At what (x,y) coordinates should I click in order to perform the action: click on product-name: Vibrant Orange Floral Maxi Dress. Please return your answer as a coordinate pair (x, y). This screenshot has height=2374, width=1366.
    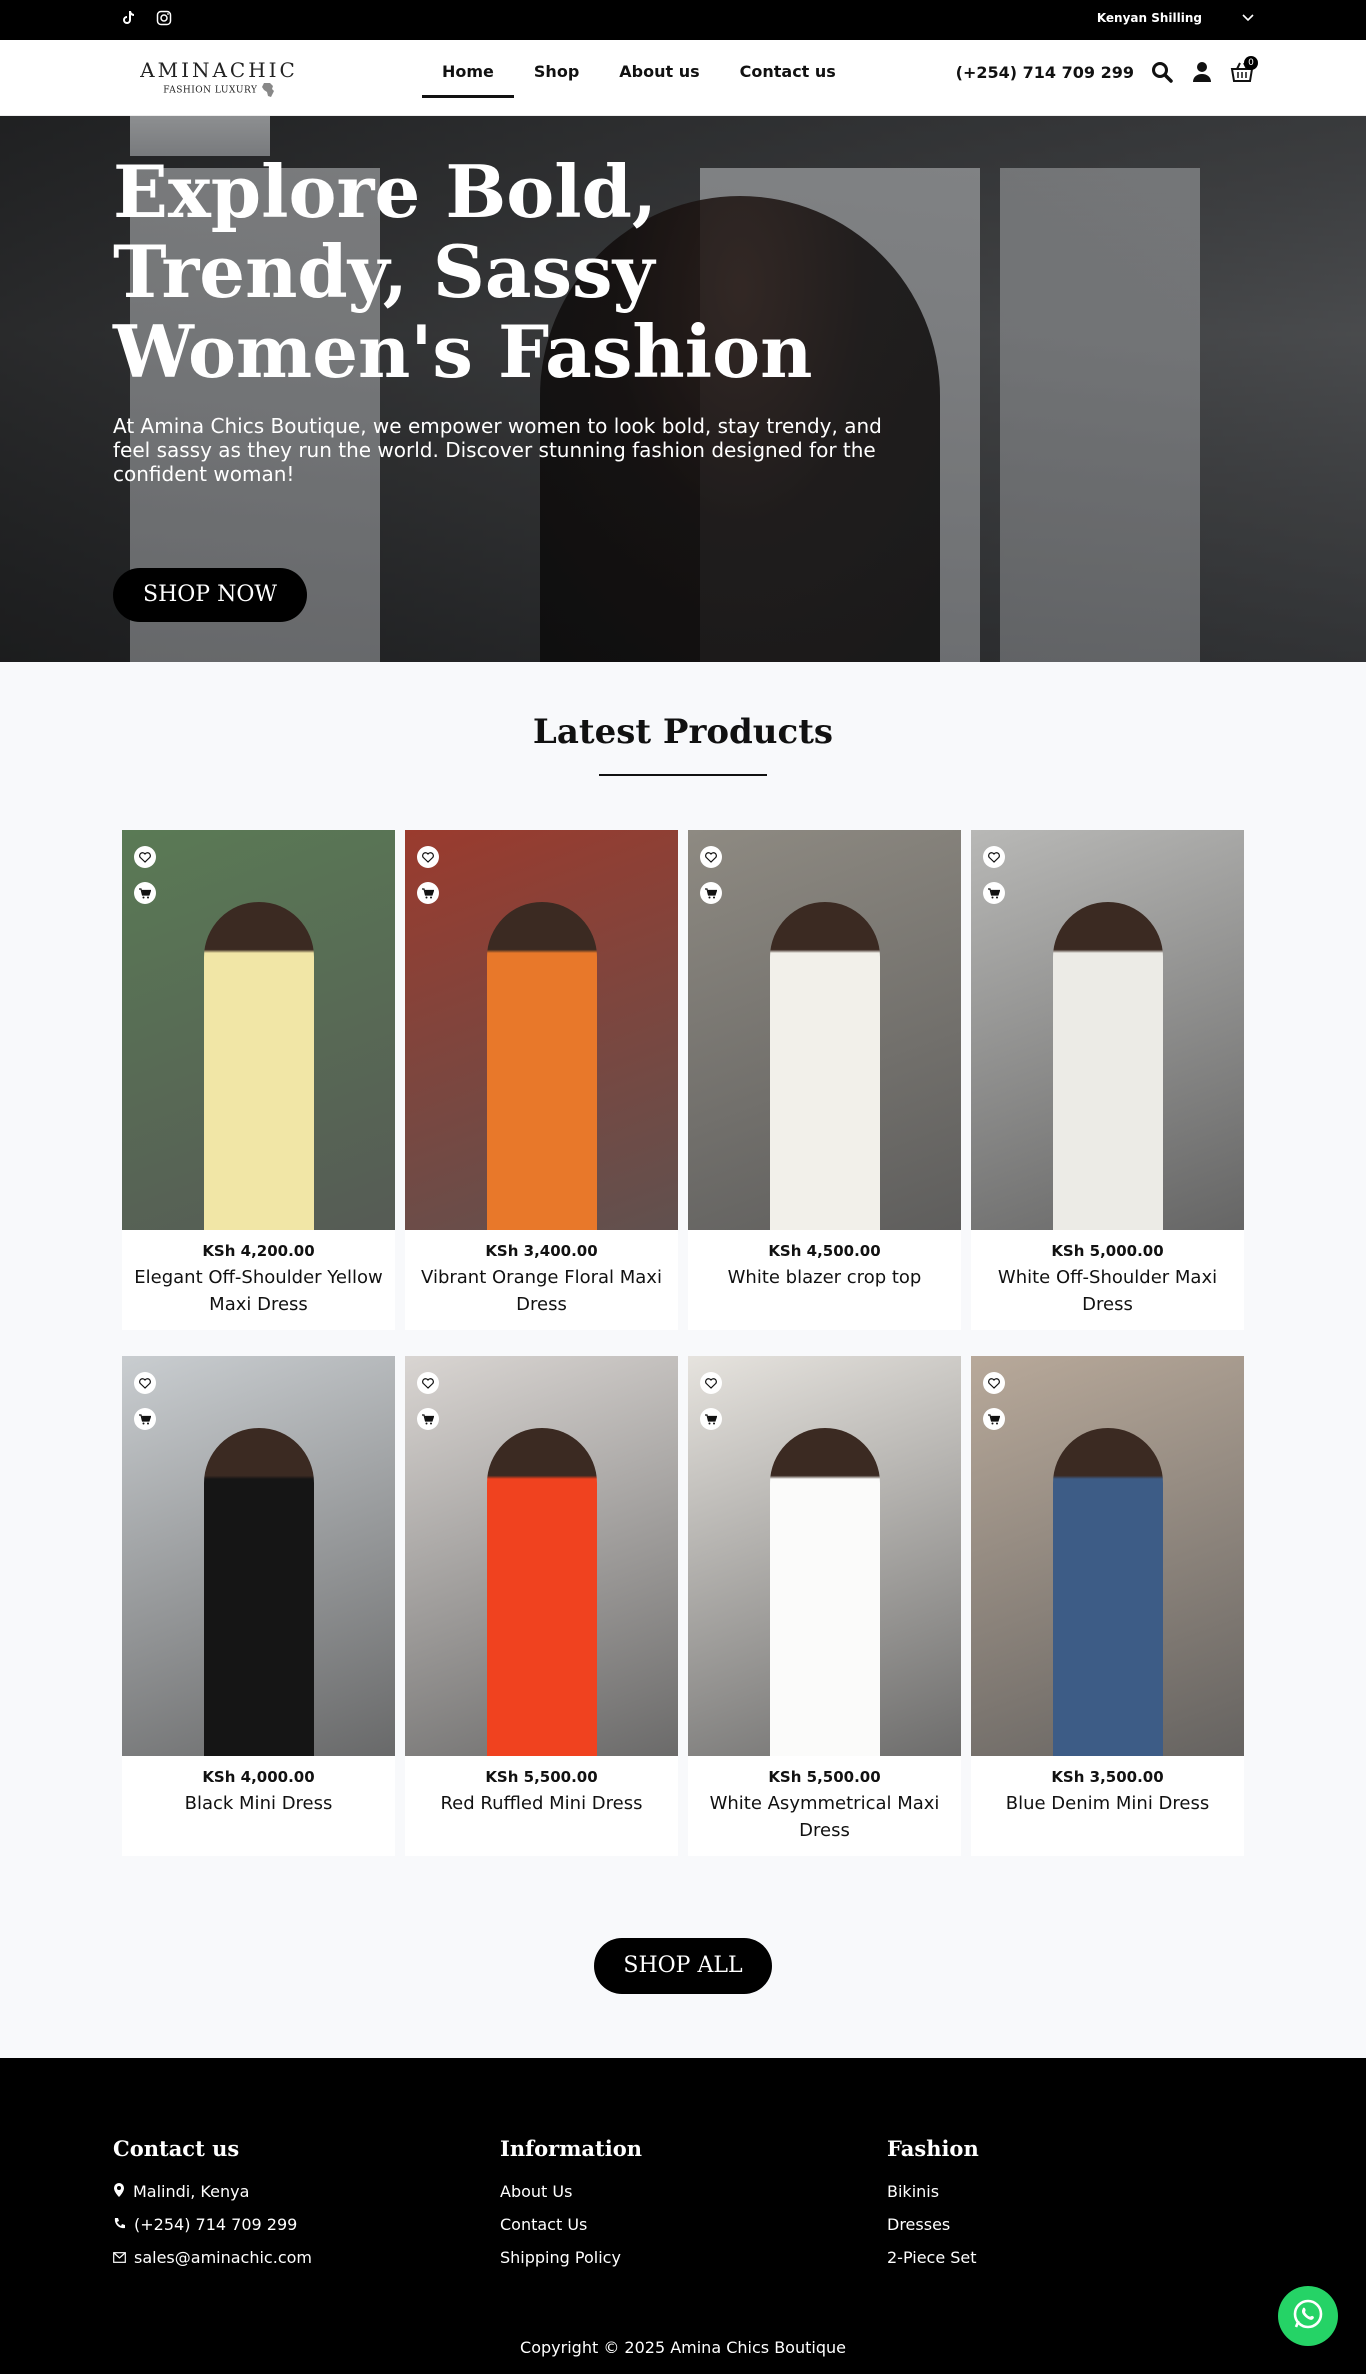
    Looking at the image, I should click on (541, 1295).